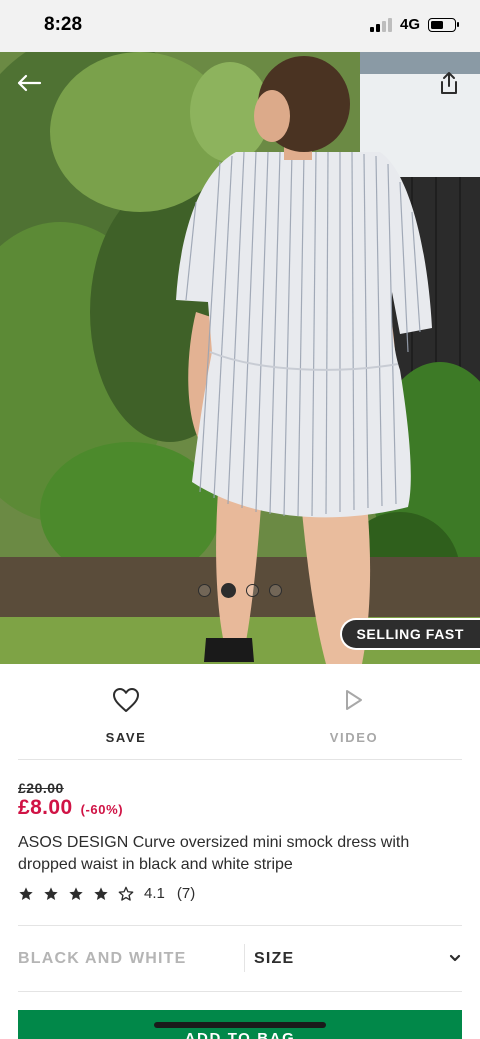 The image size is (480, 1039). What do you see at coordinates (41, 788) in the screenshot?
I see `original-price: £20.00` at bounding box center [41, 788].